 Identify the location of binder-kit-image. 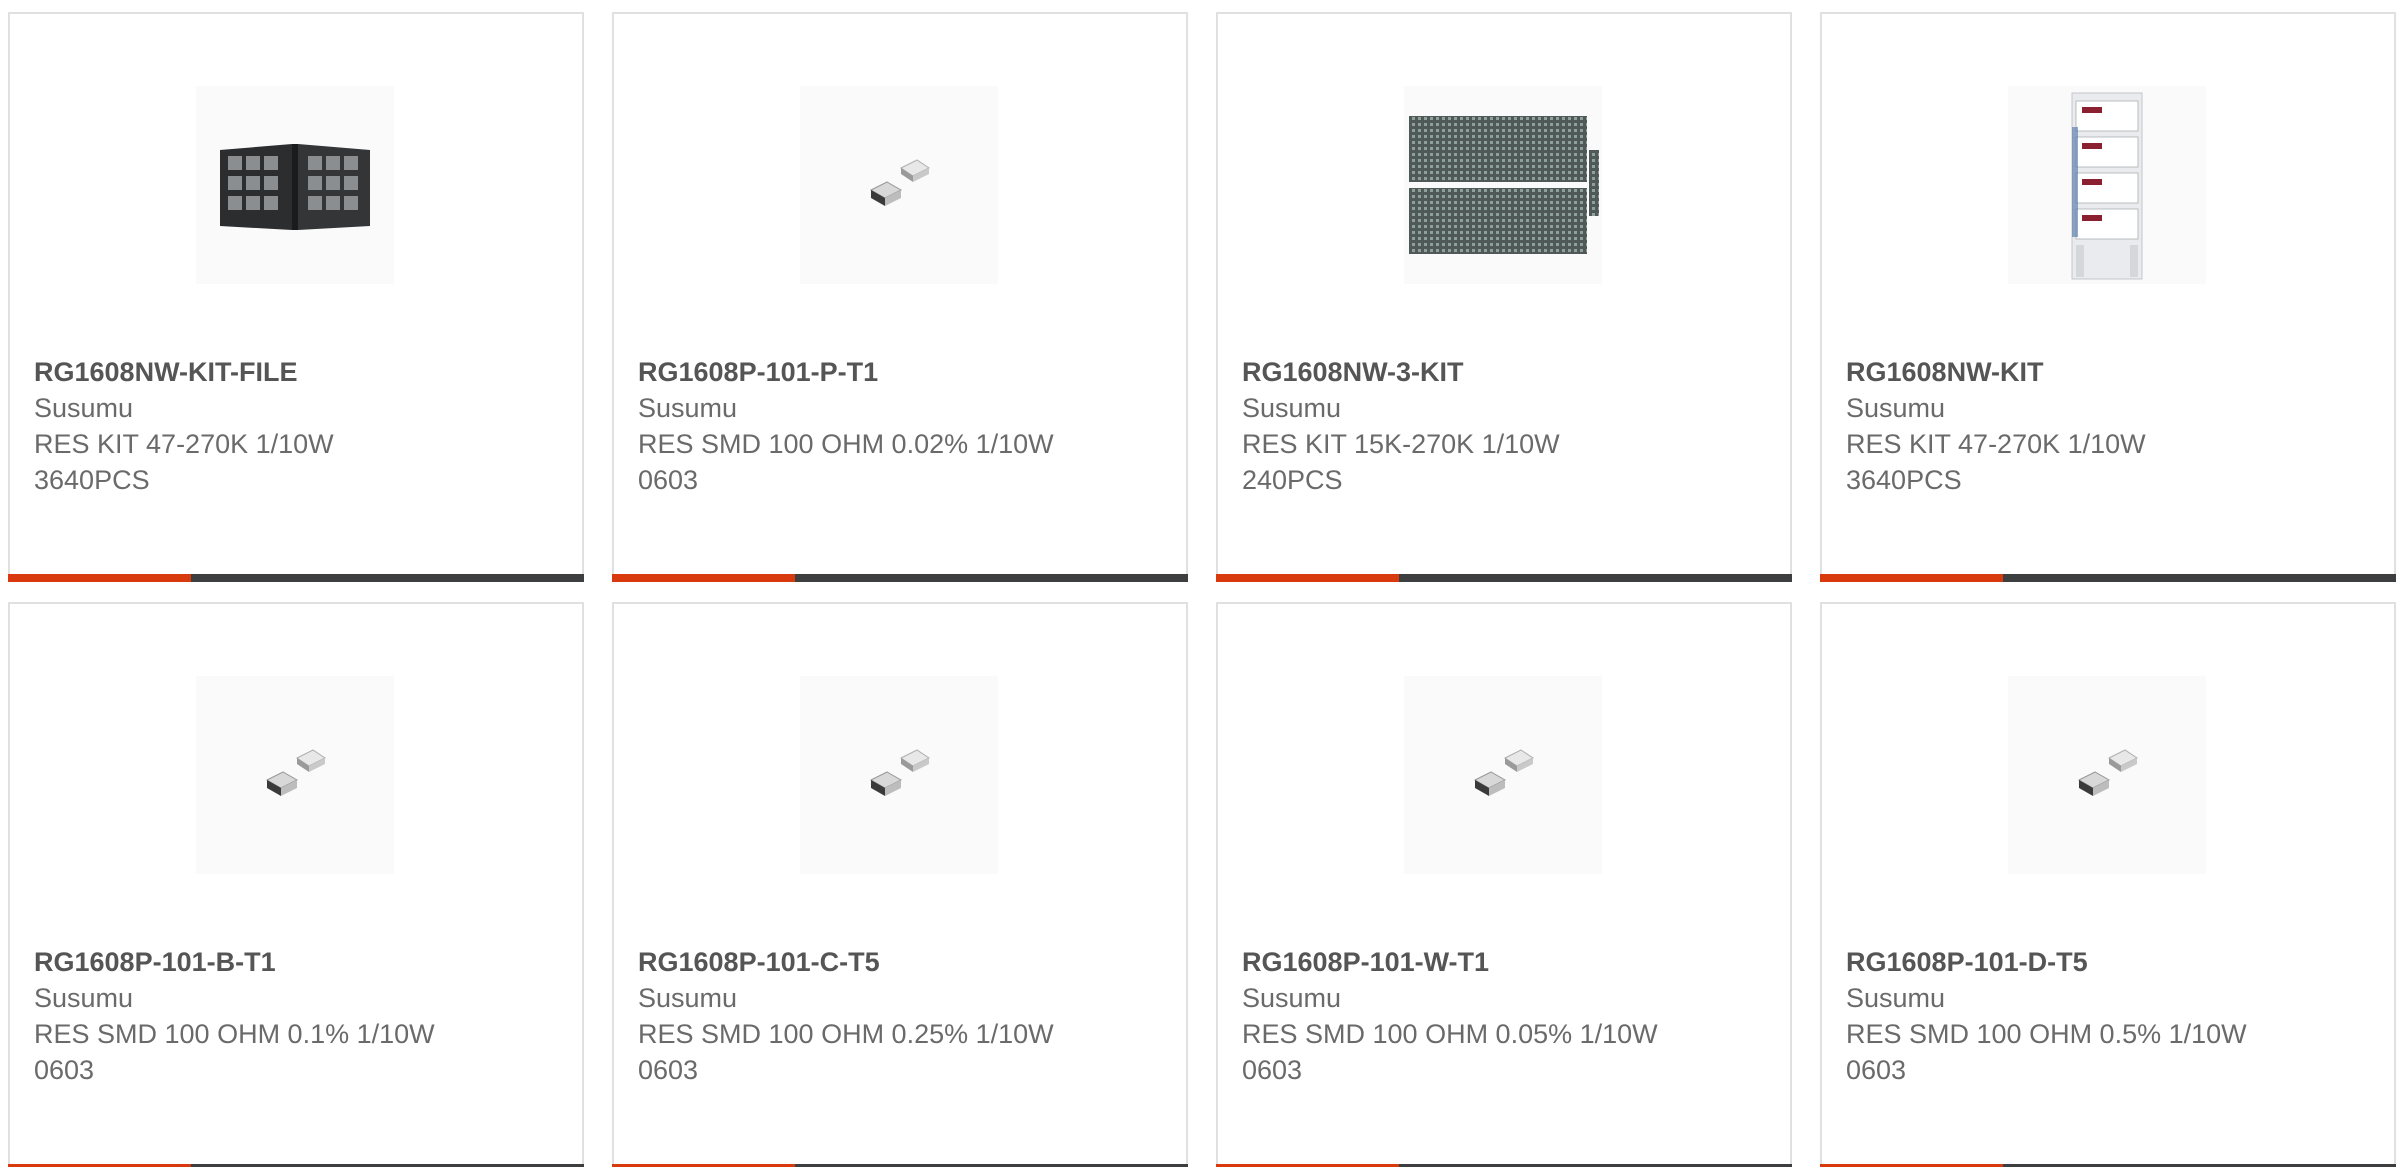
(295, 187).